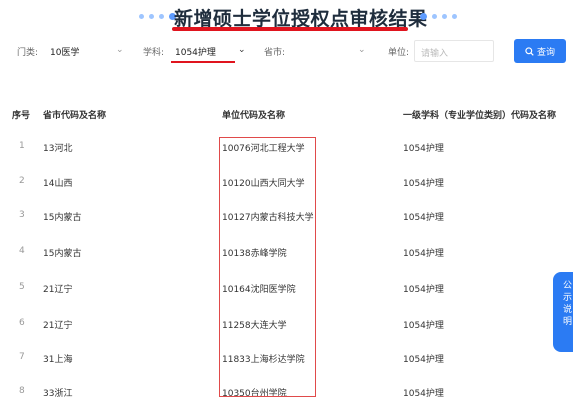 This screenshot has width=573, height=400. I want to click on title-decoration-right, so click(438, 16).